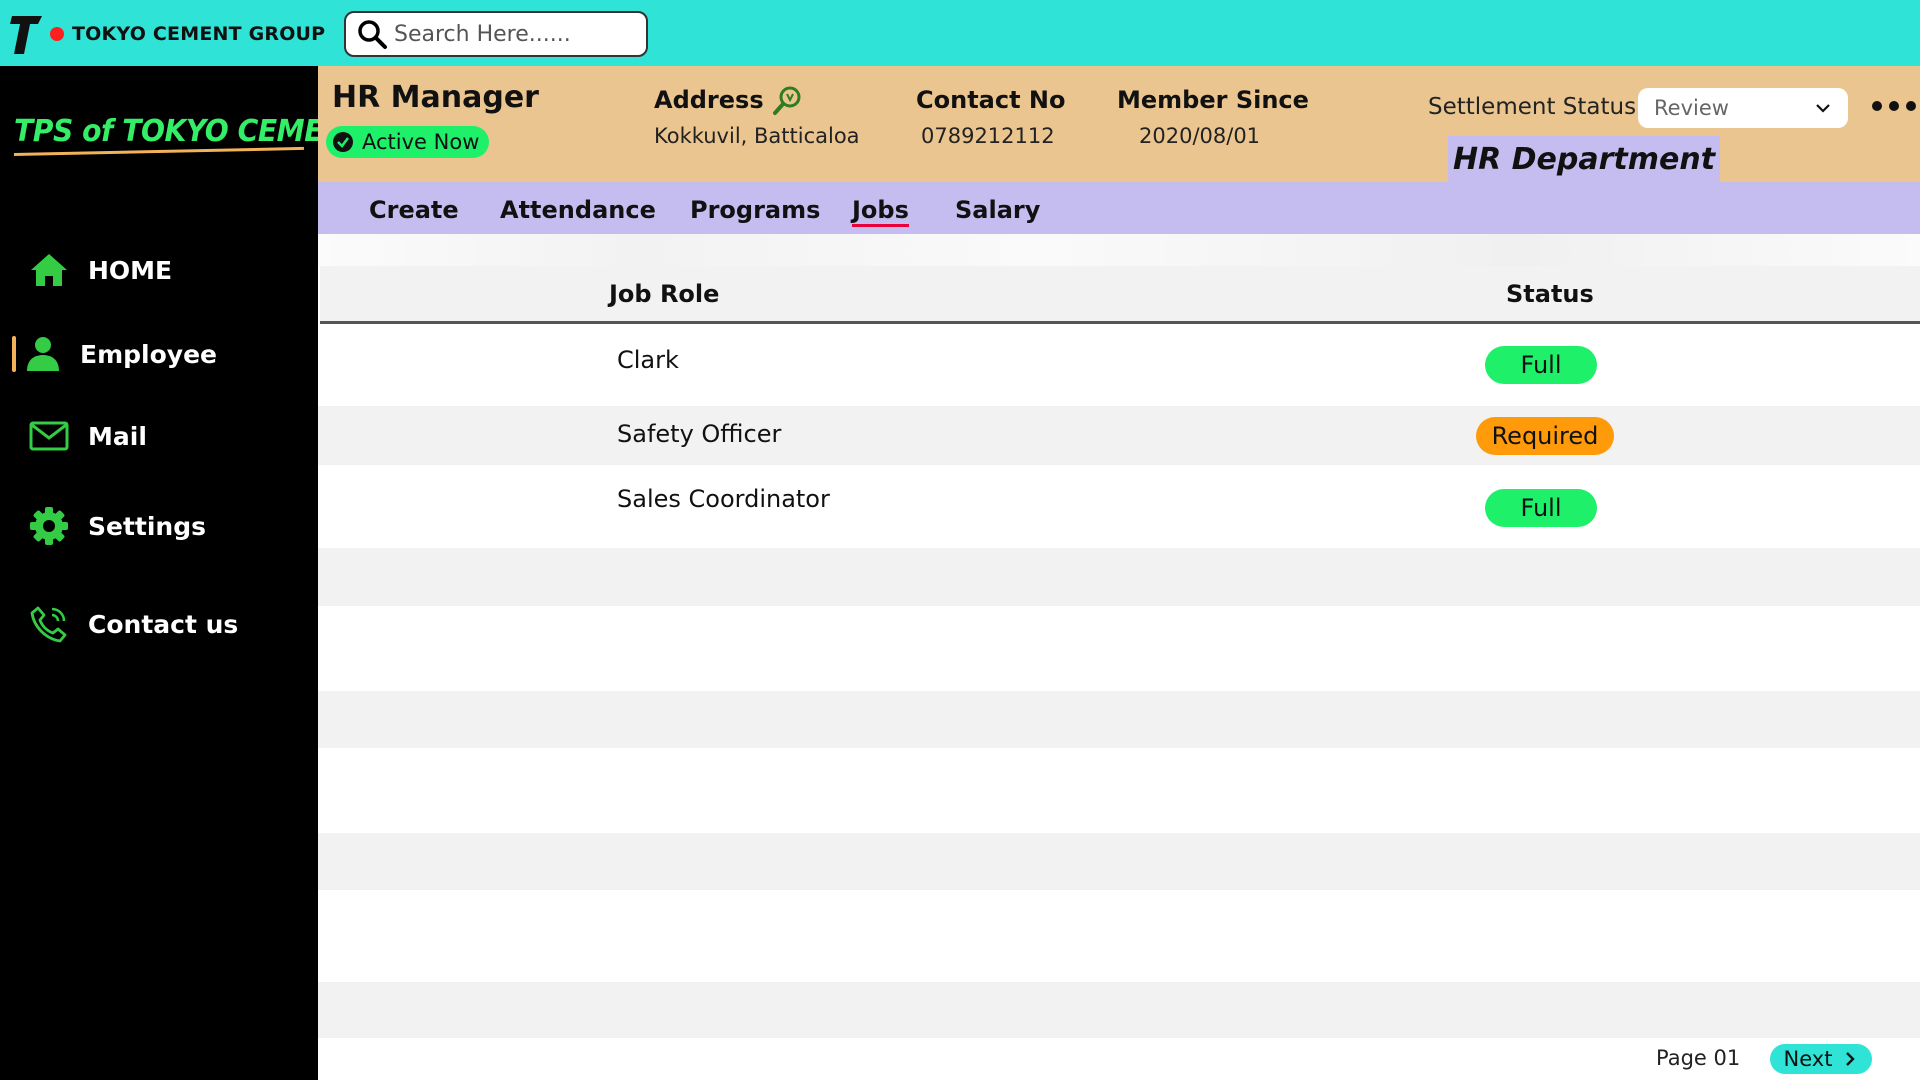 Image resolution: width=1920 pixels, height=1080 pixels. What do you see at coordinates (787, 100) in the screenshot?
I see `map-search-icon` at bounding box center [787, 100].